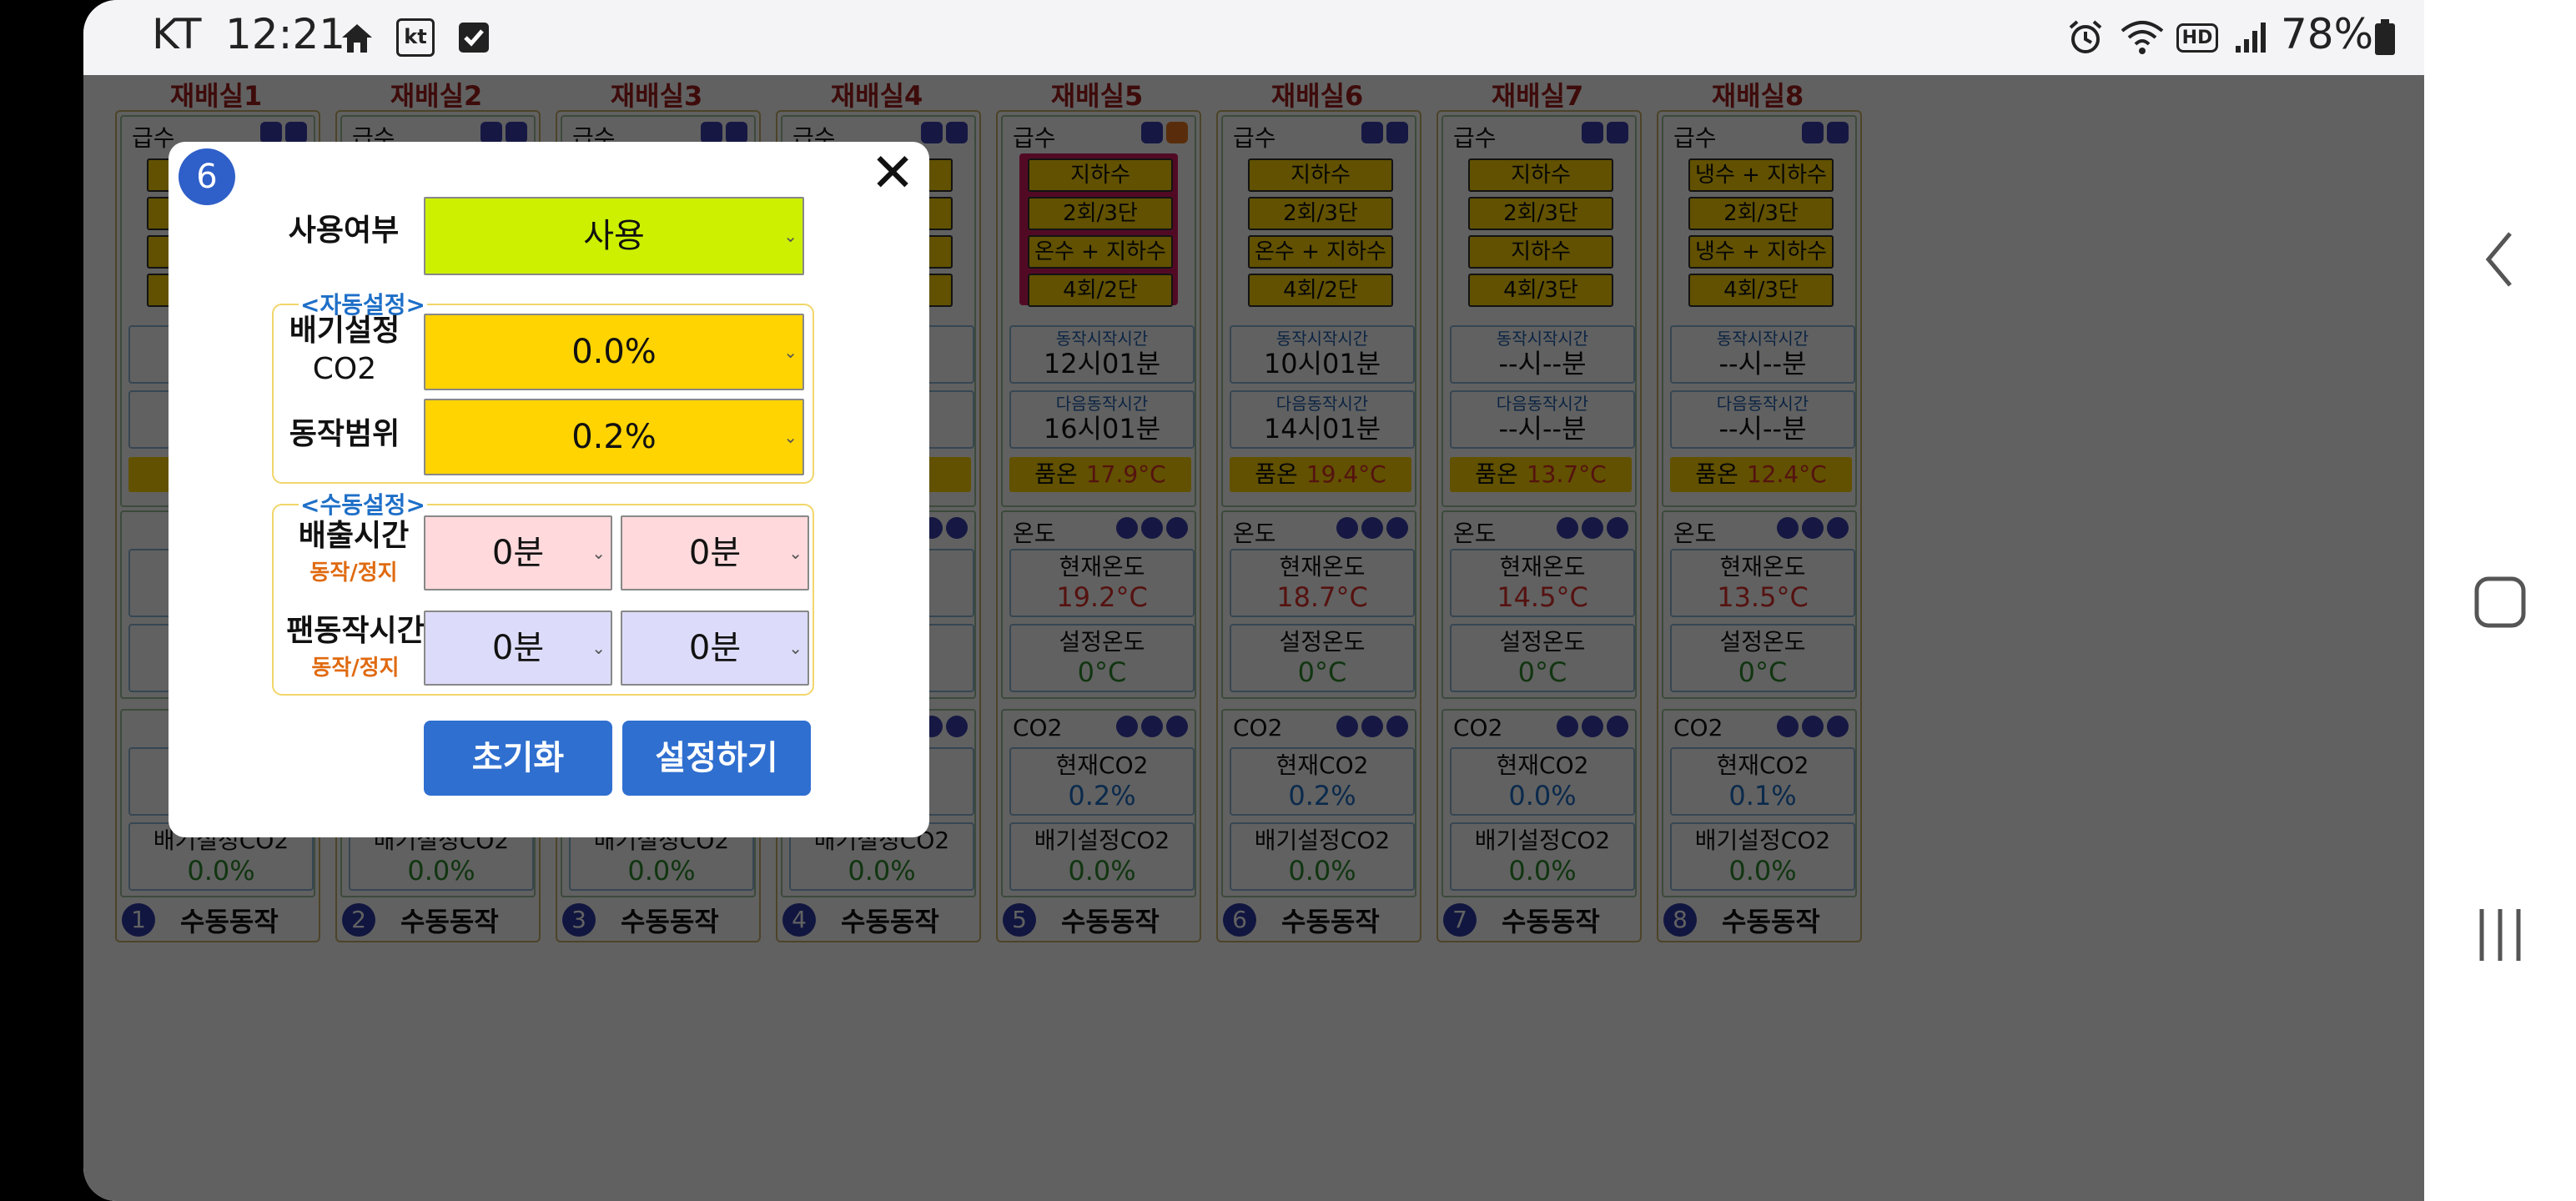  What do you see at coordinates (716, 759) in the screenshot?
I see `apply-button: 설정하기` at bounding box center [716, 759].